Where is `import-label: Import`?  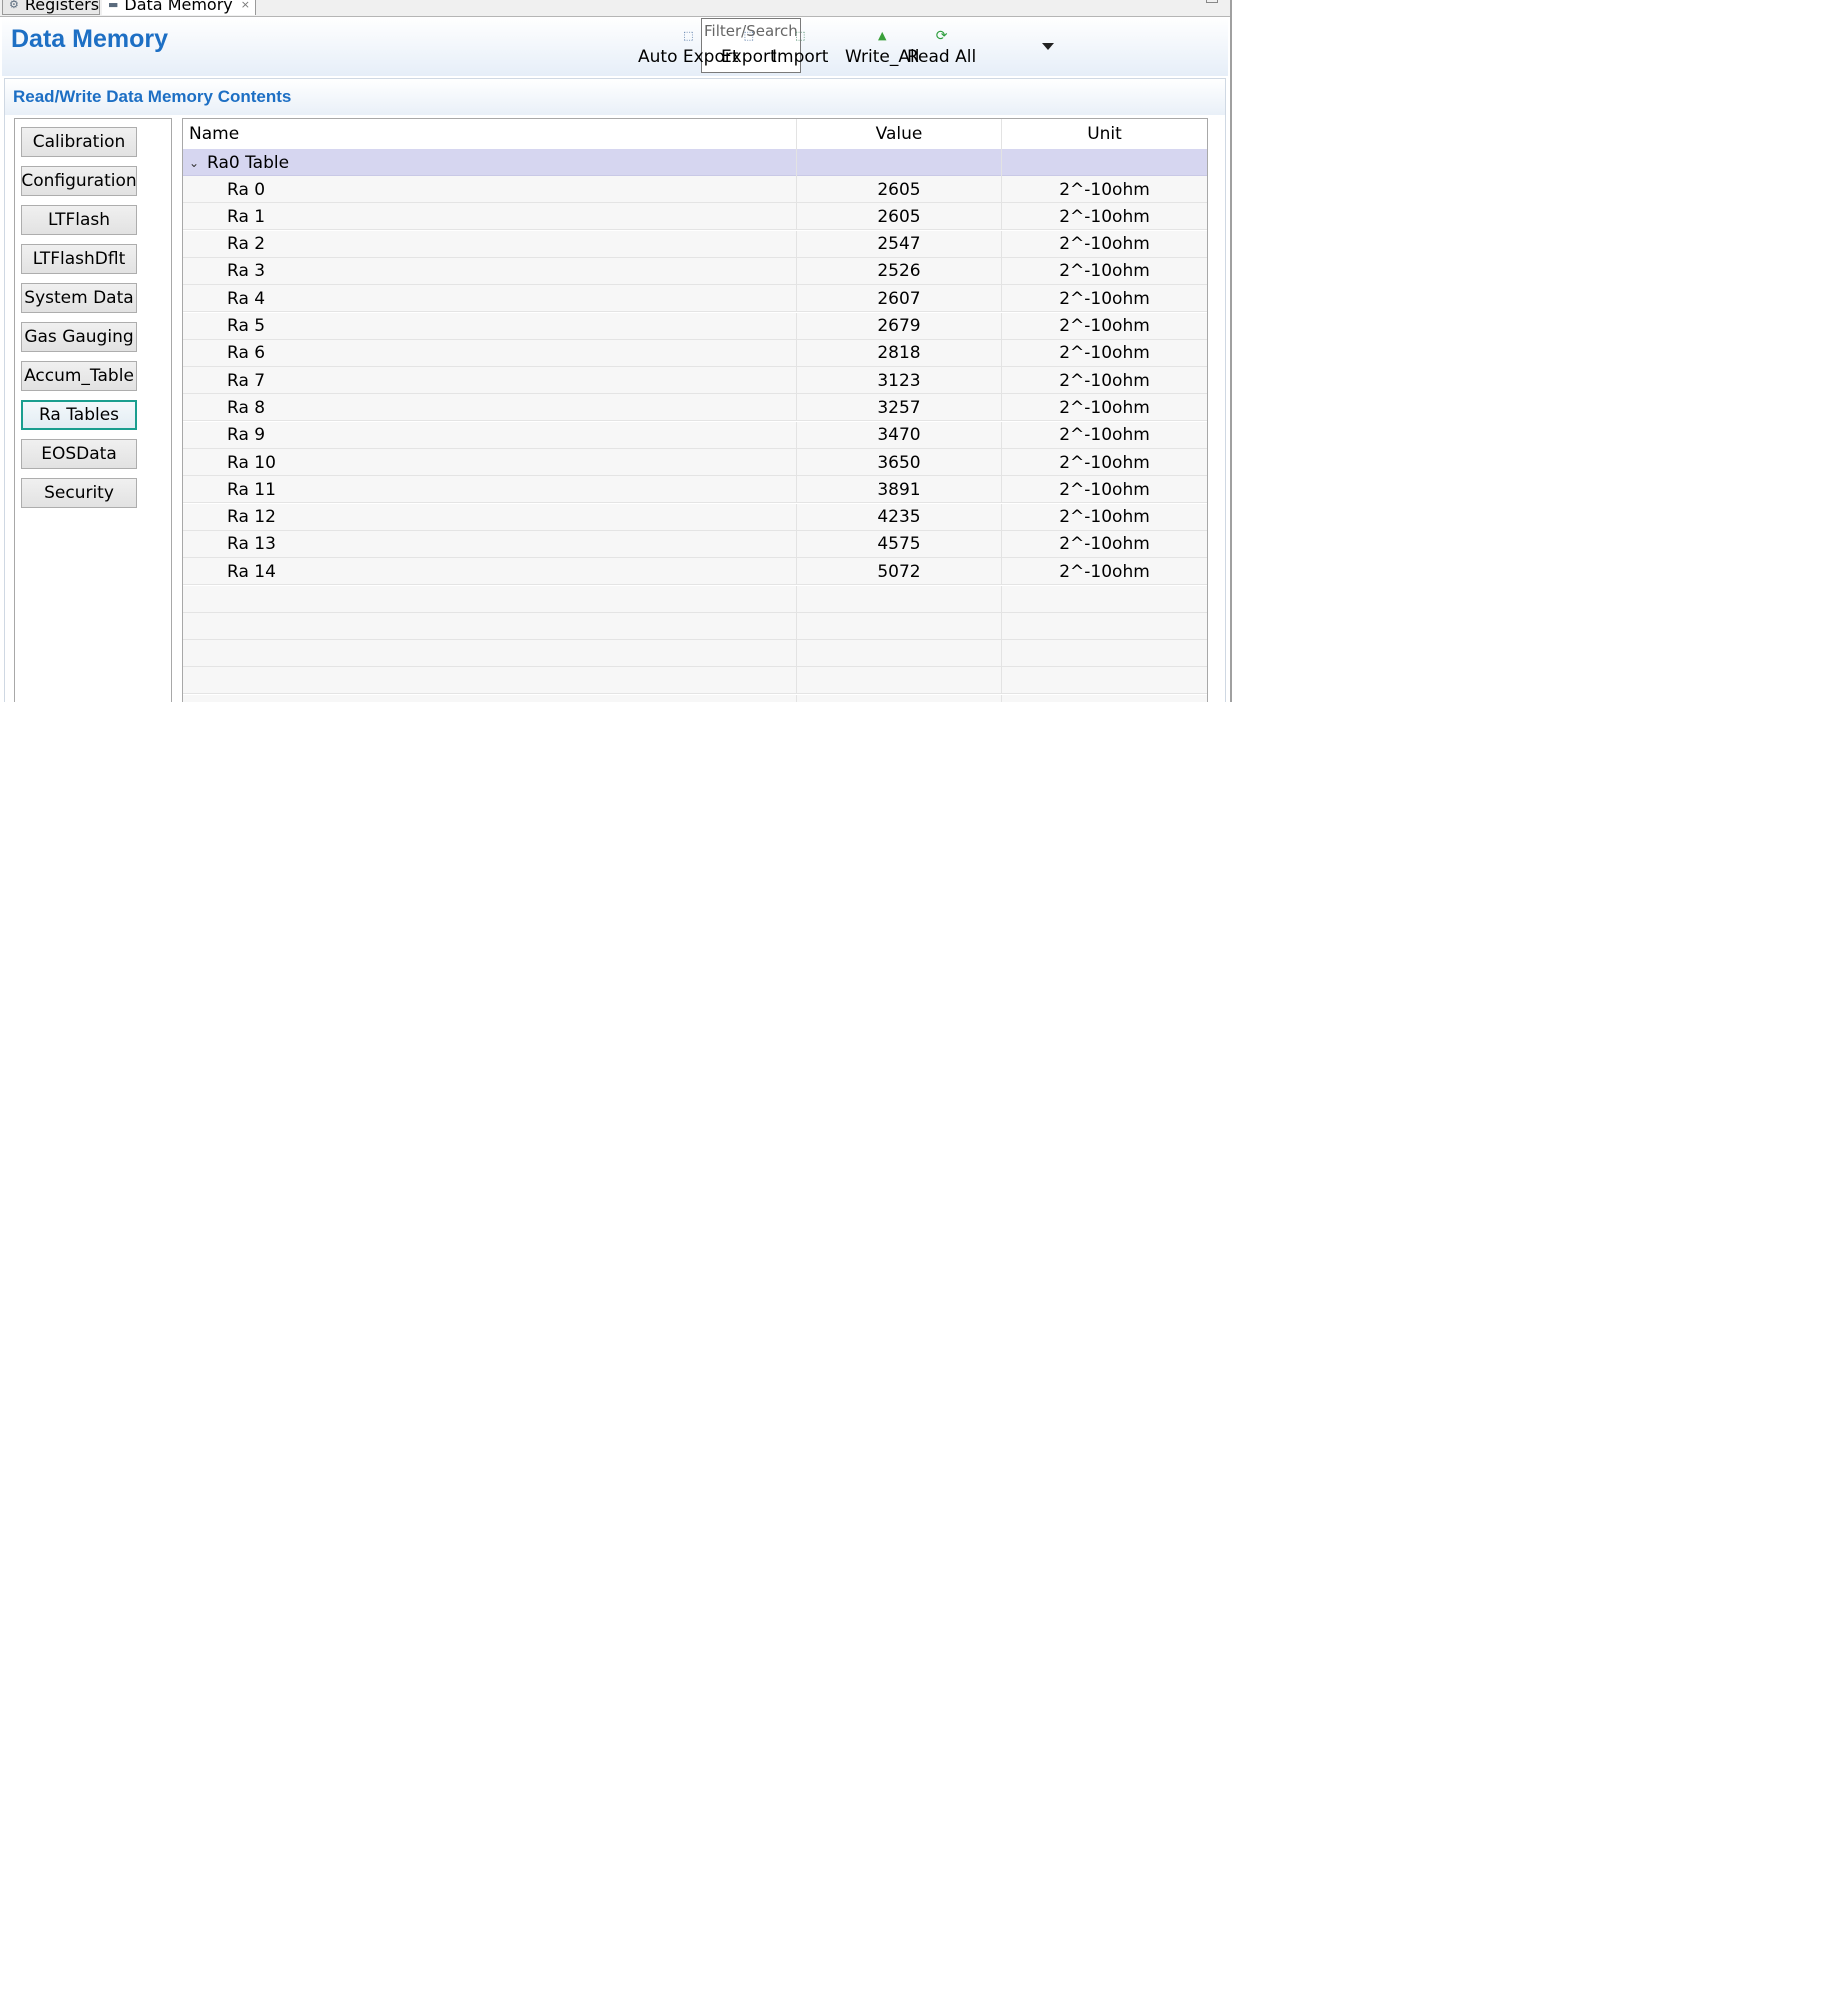 import-label: Import is located at coordinates (800, 57).